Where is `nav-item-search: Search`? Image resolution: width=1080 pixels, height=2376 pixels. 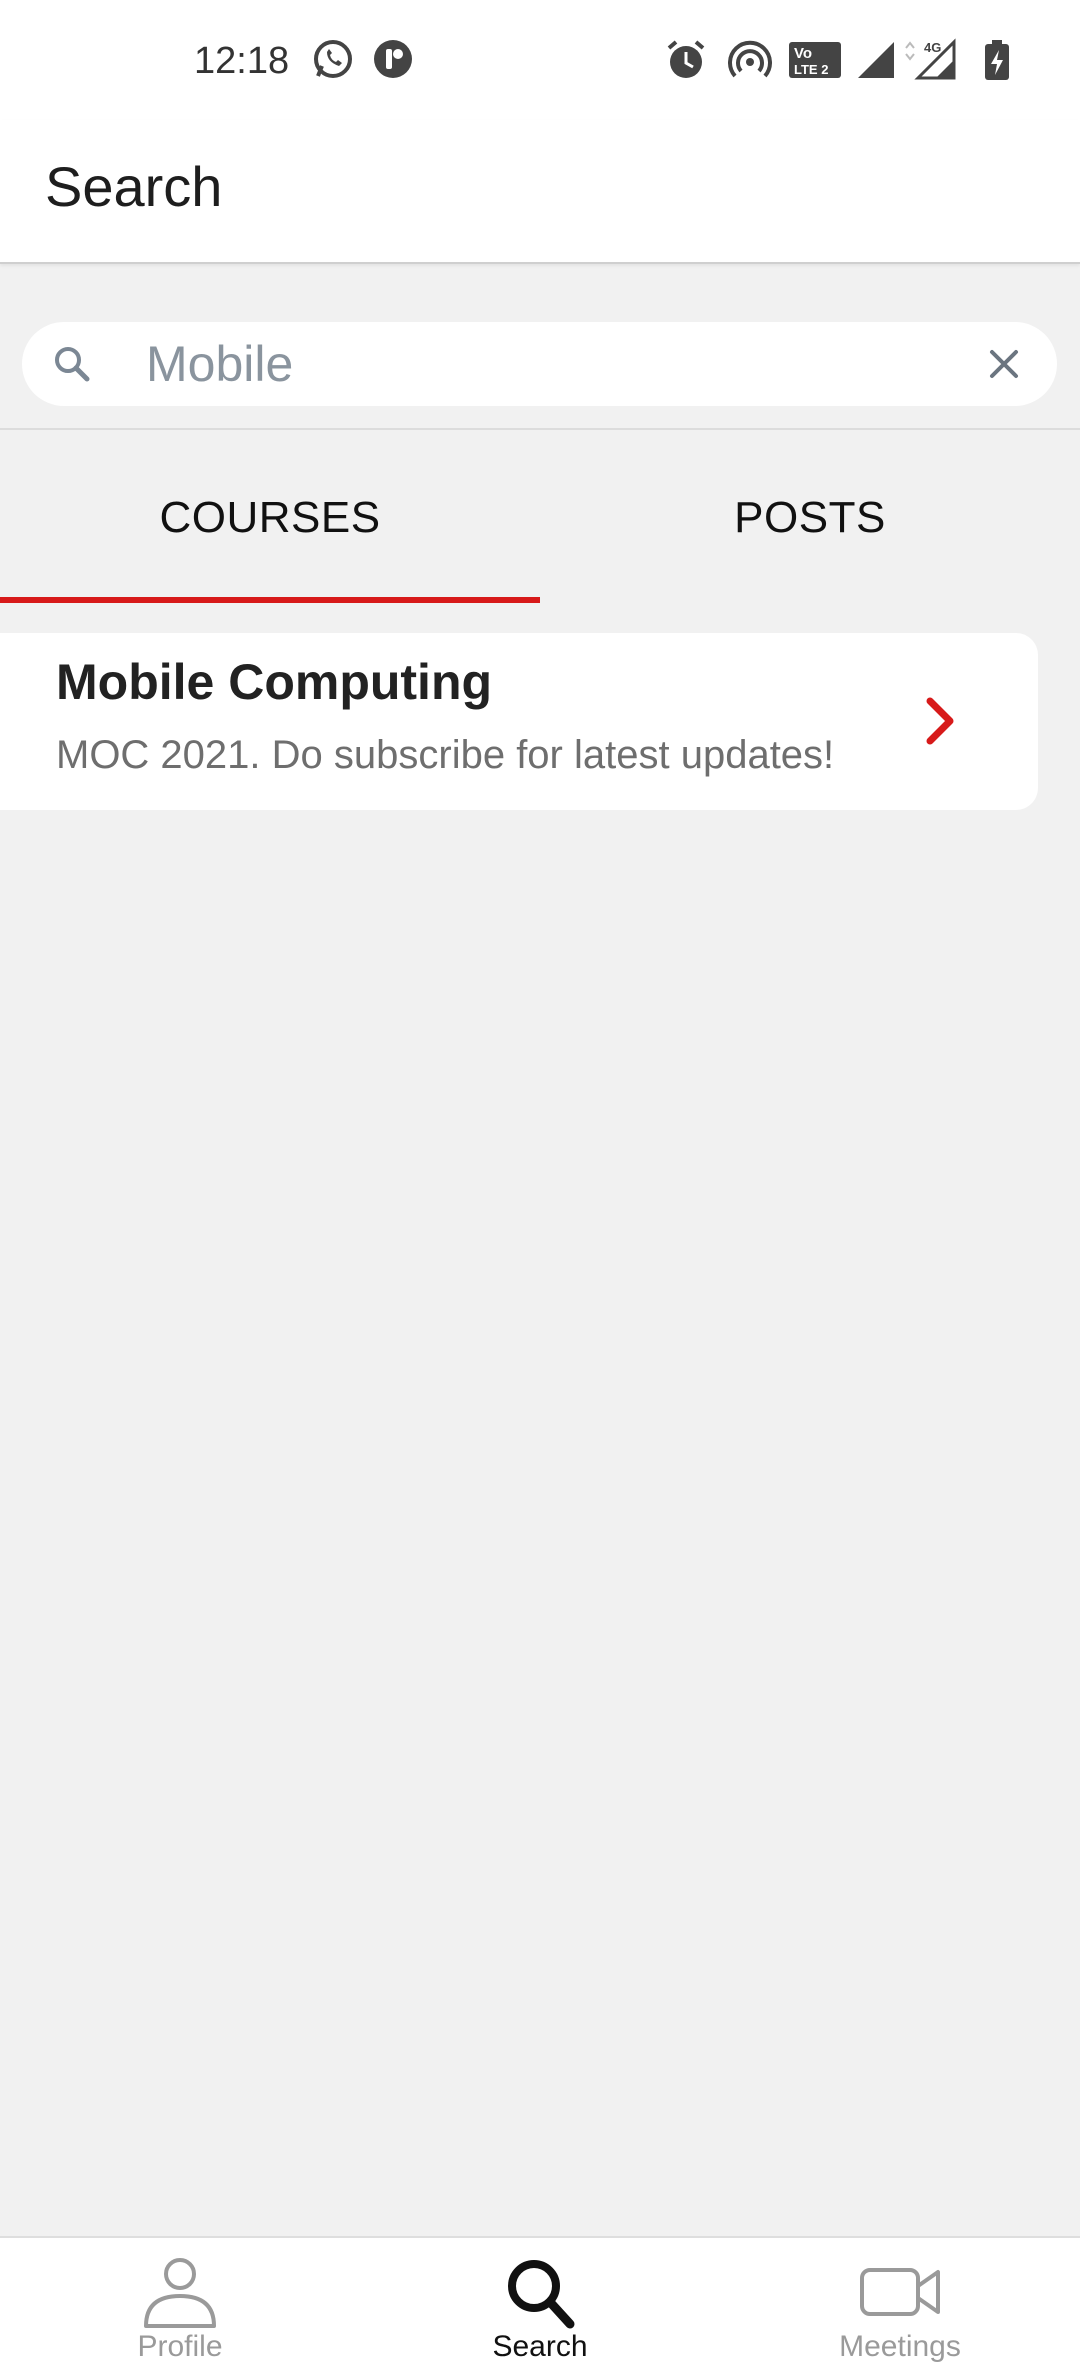
nav-item-search: Search is located at coordinates (540, 2307).